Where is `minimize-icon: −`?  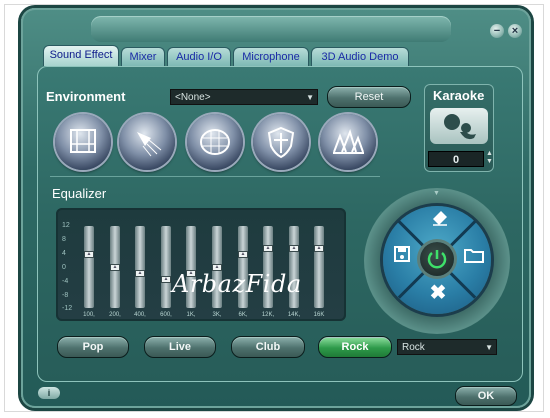 minimize-icon: − is located at coordinates (497, 31).